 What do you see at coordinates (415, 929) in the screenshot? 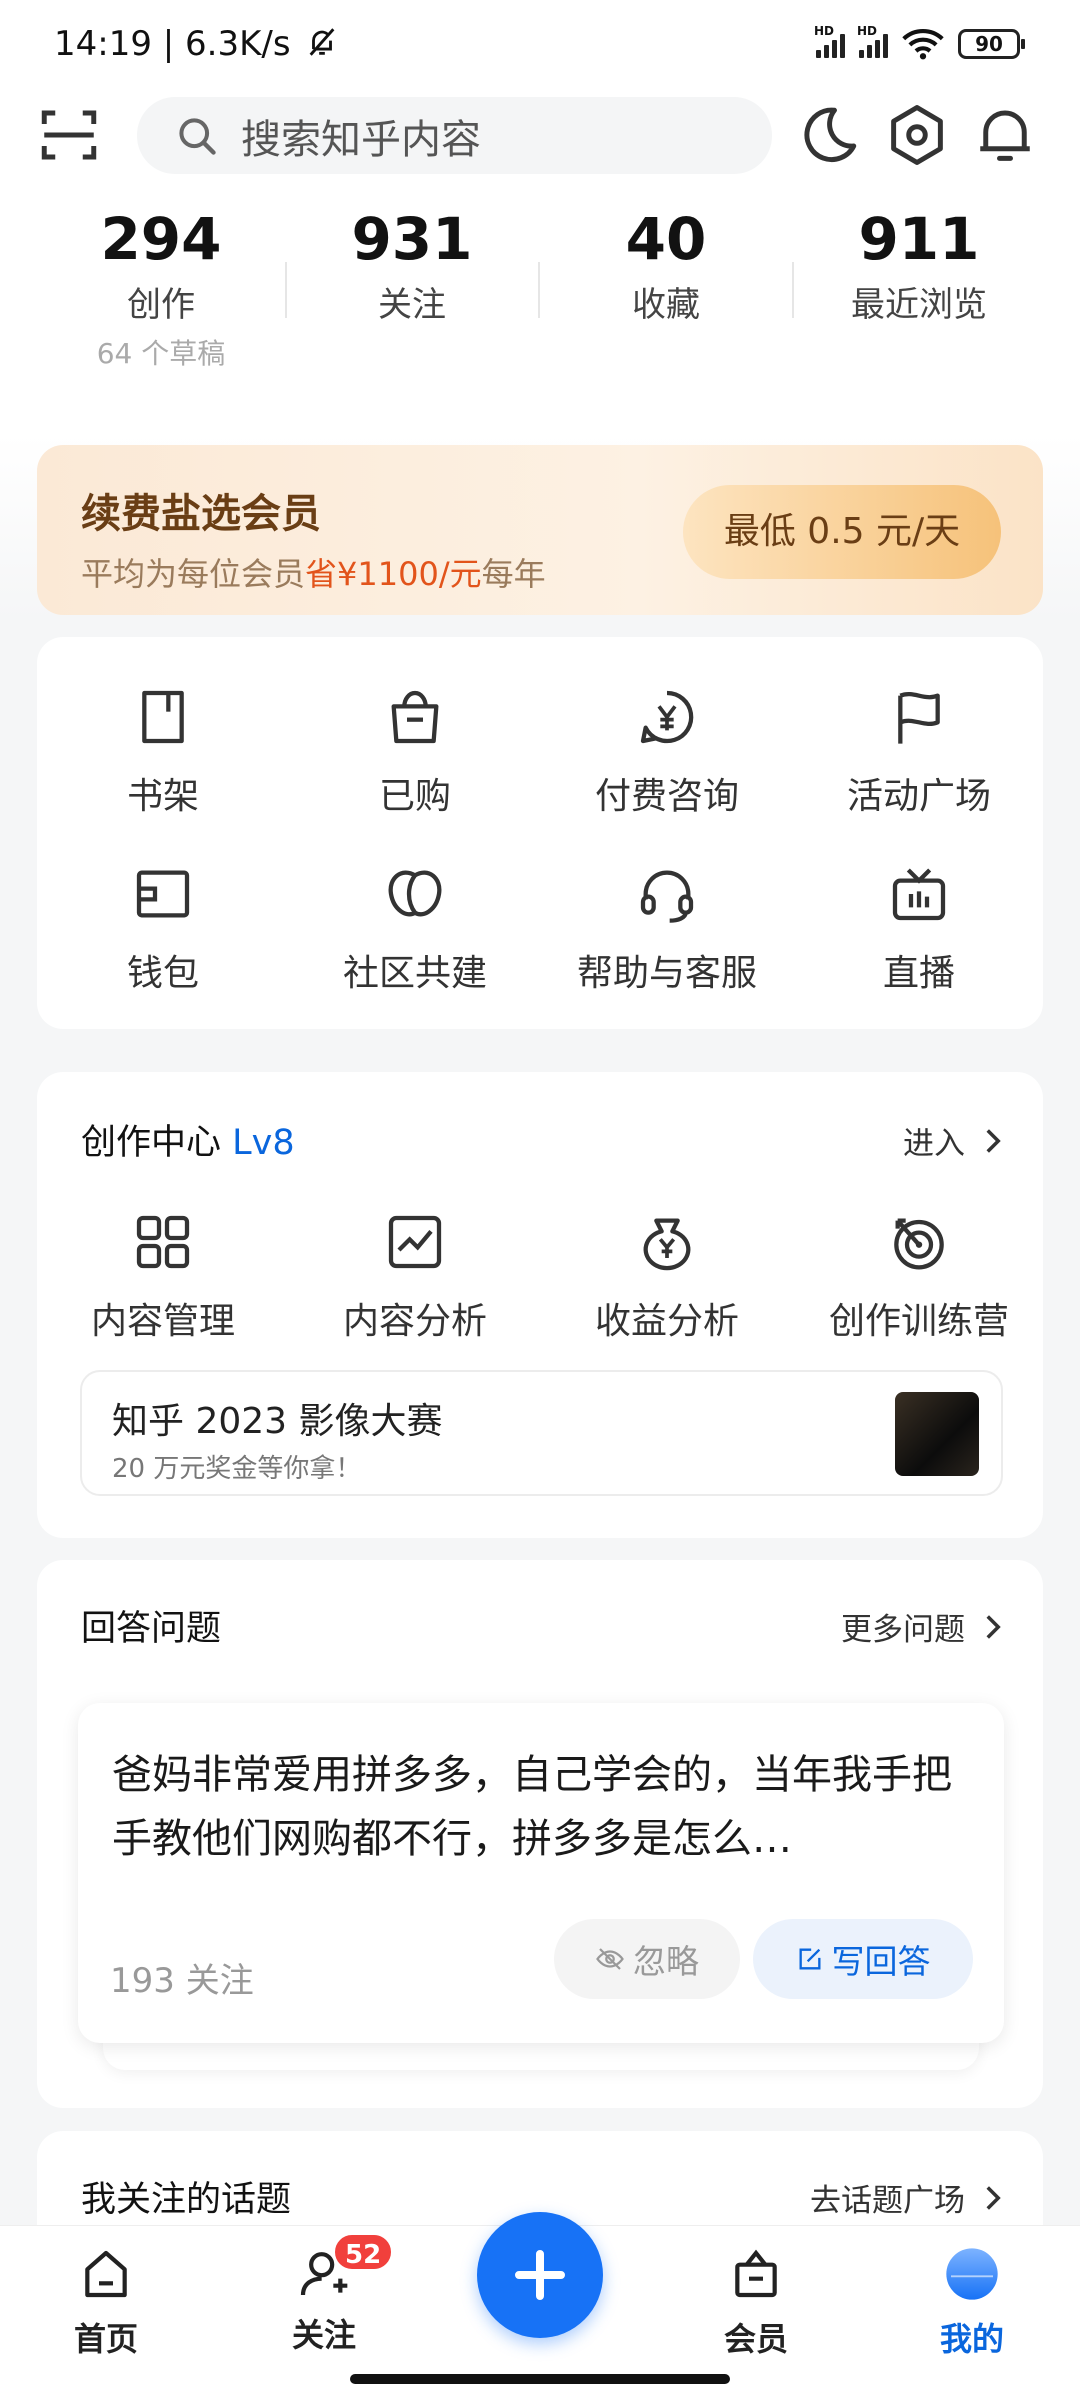
I see `tool-community: 社区共建` at bounding box center [415, 929].